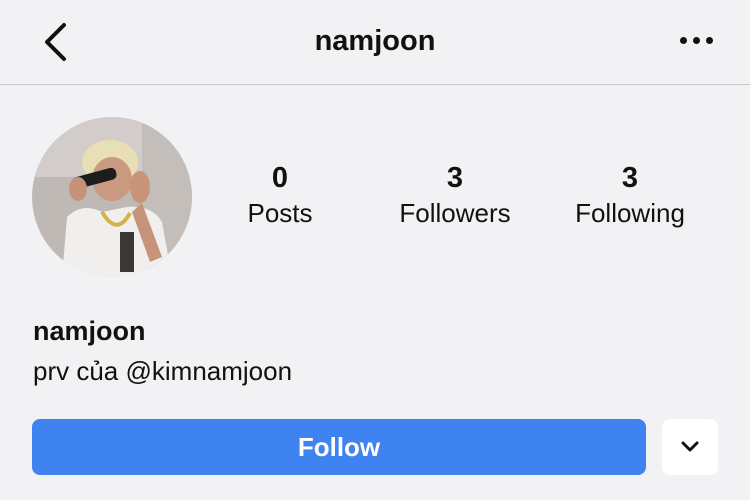 The width and height of the screenshot is (750, 500). Describe the element at coordinates (280, 195) in the screenshot. I see `stat-posts: 0 Posts` at that location.